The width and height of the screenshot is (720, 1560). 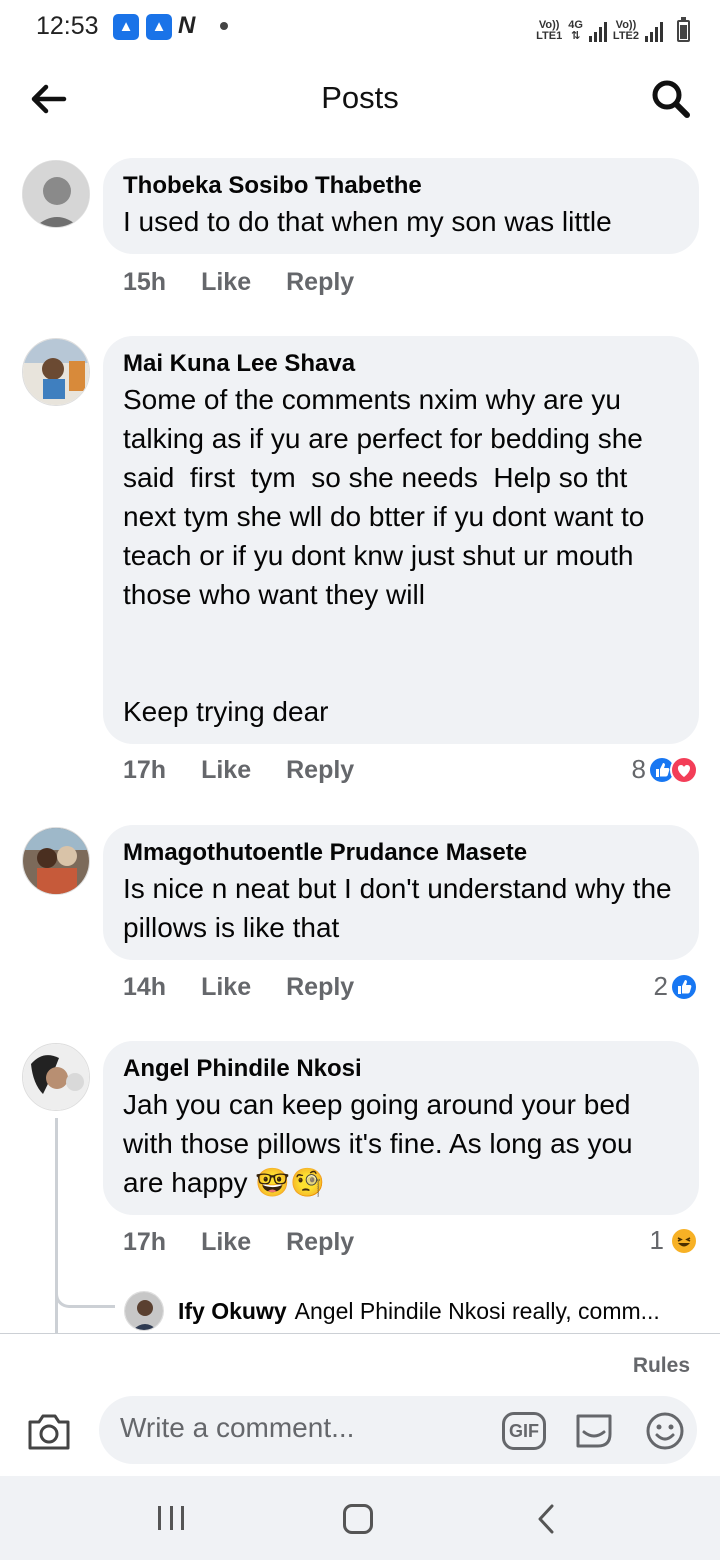 What do you see at coordinates (683, 29) in the screenshot?
I see `battery-icon` at bounding box center [683, 29].